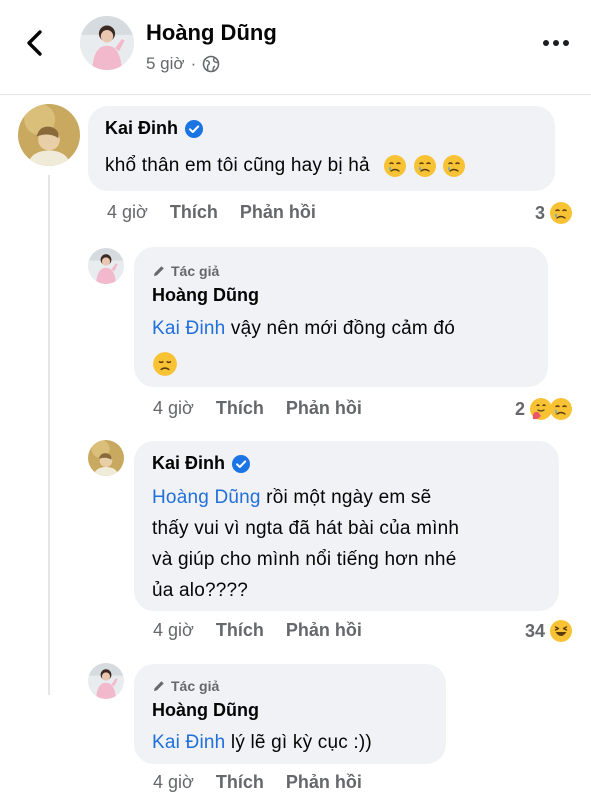 This screenshot has width=591, height=804. What do you see at coordinates (321, 148) in the screenshot?
I see `comment-bubble: Kai Đinh khổ thân em tôi cũng hay bị hả` at bounding box center [321, 148].